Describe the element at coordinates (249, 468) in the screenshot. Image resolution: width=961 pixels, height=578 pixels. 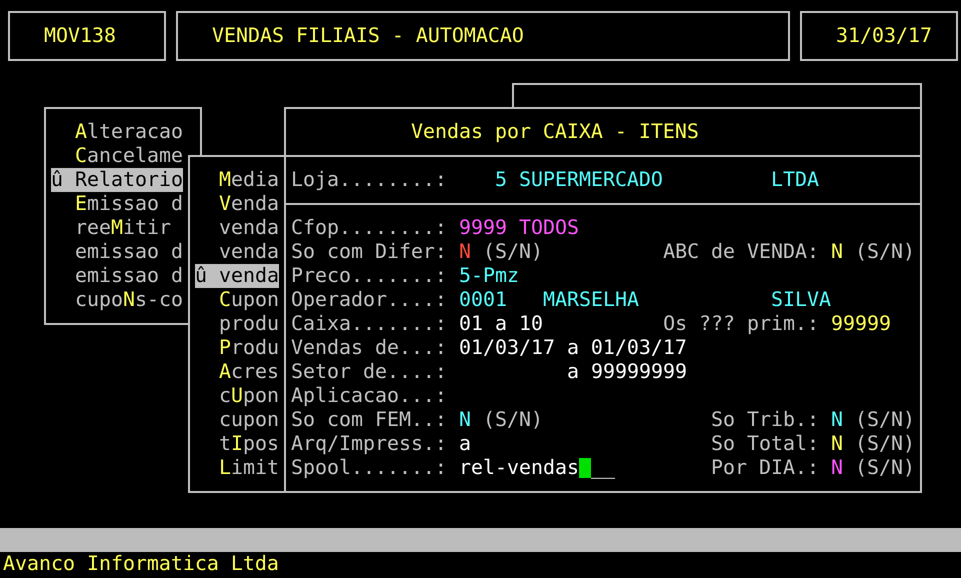
I see `menu-item: Limit` at that location.